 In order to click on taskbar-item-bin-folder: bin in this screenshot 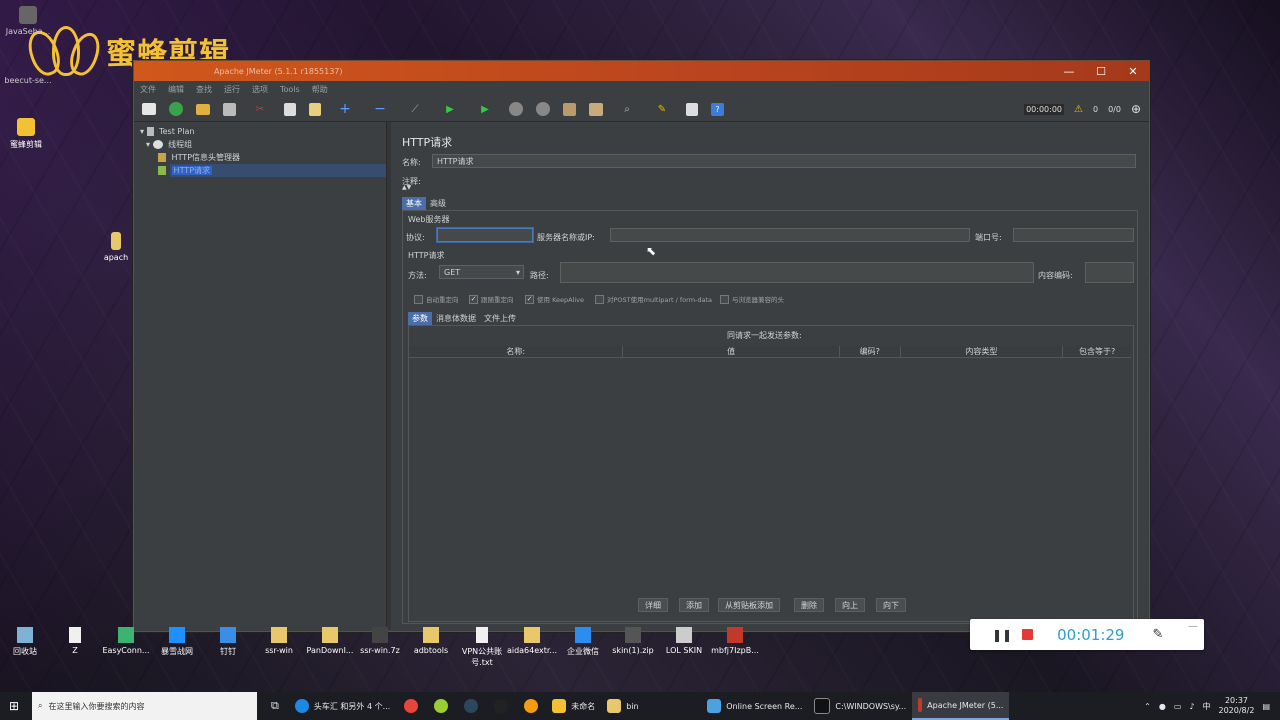, I will do `click(651, 706)`.